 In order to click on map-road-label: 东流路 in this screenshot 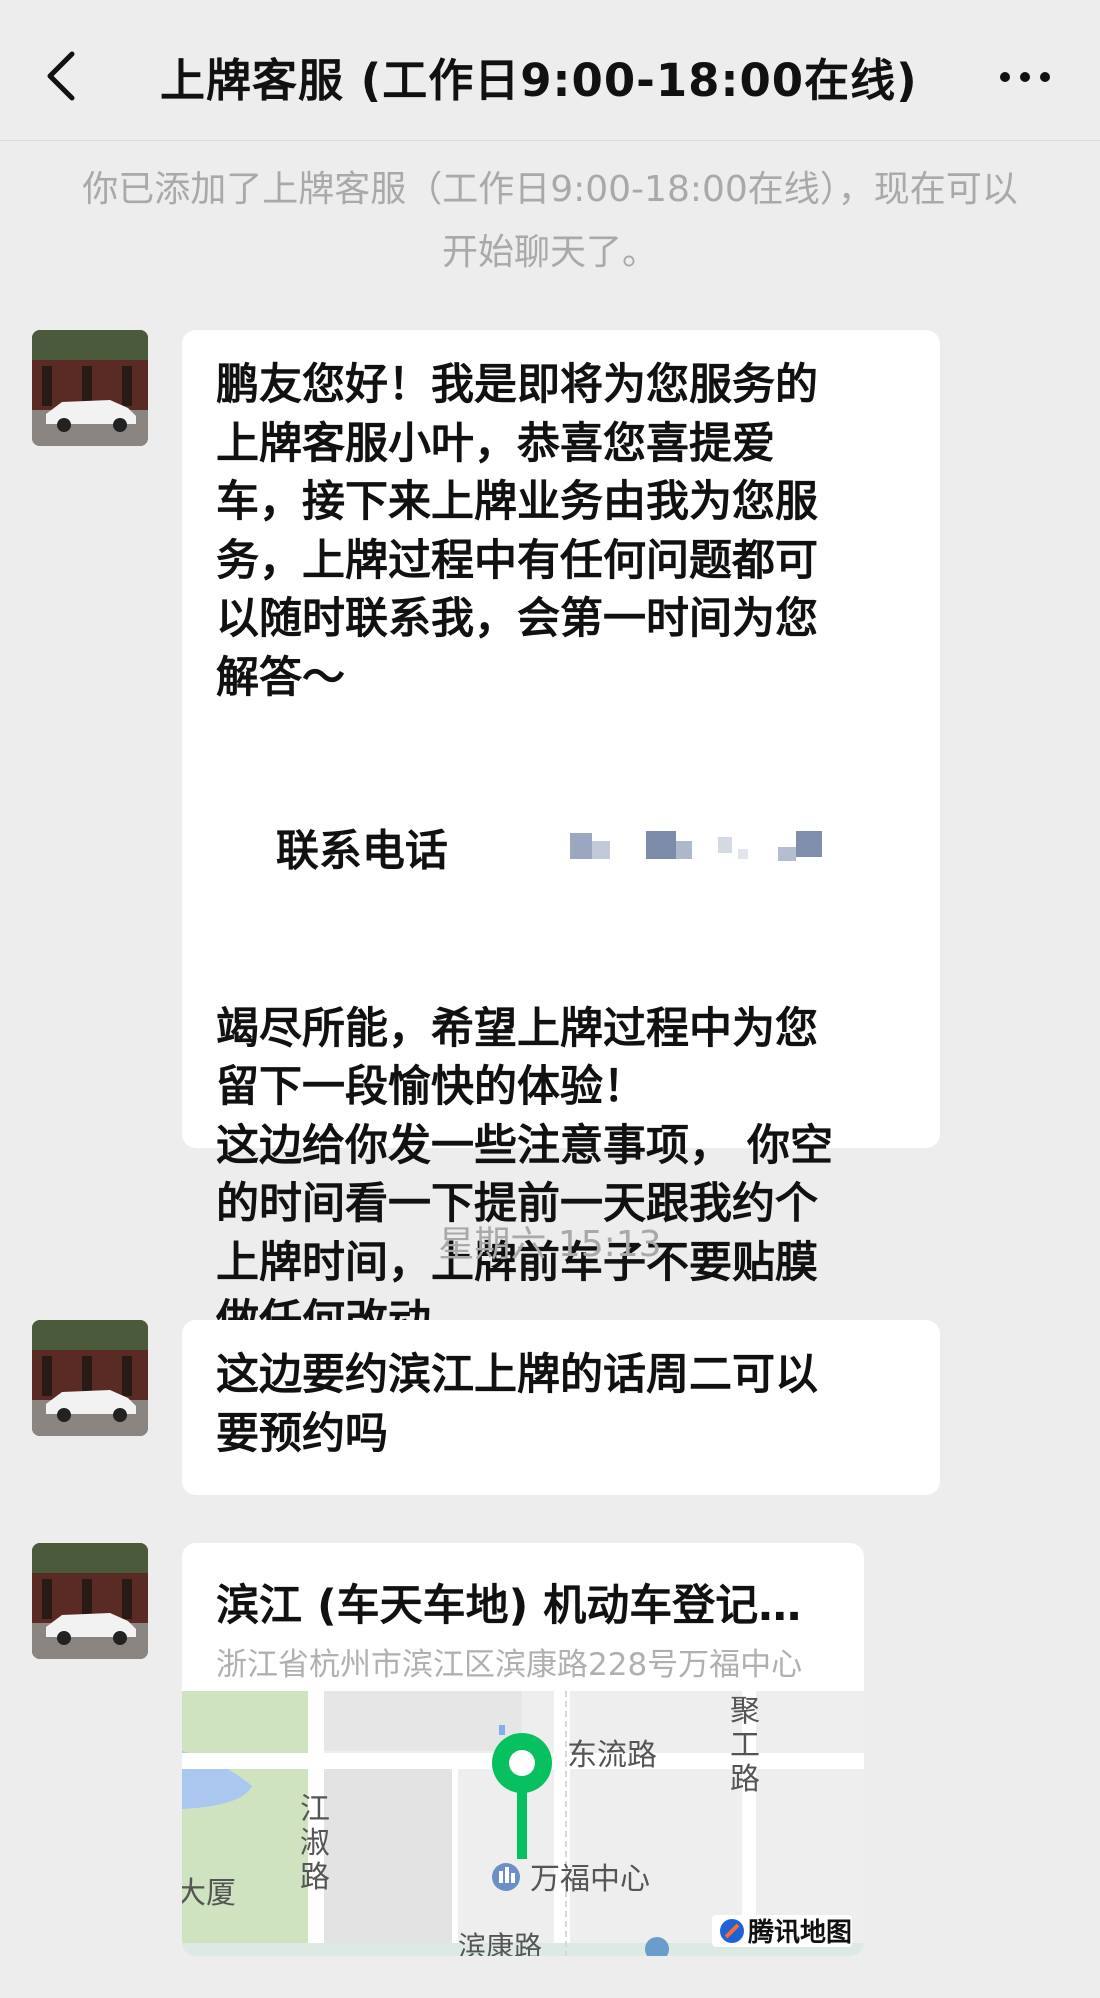, I will do `click(612, 1755)`.